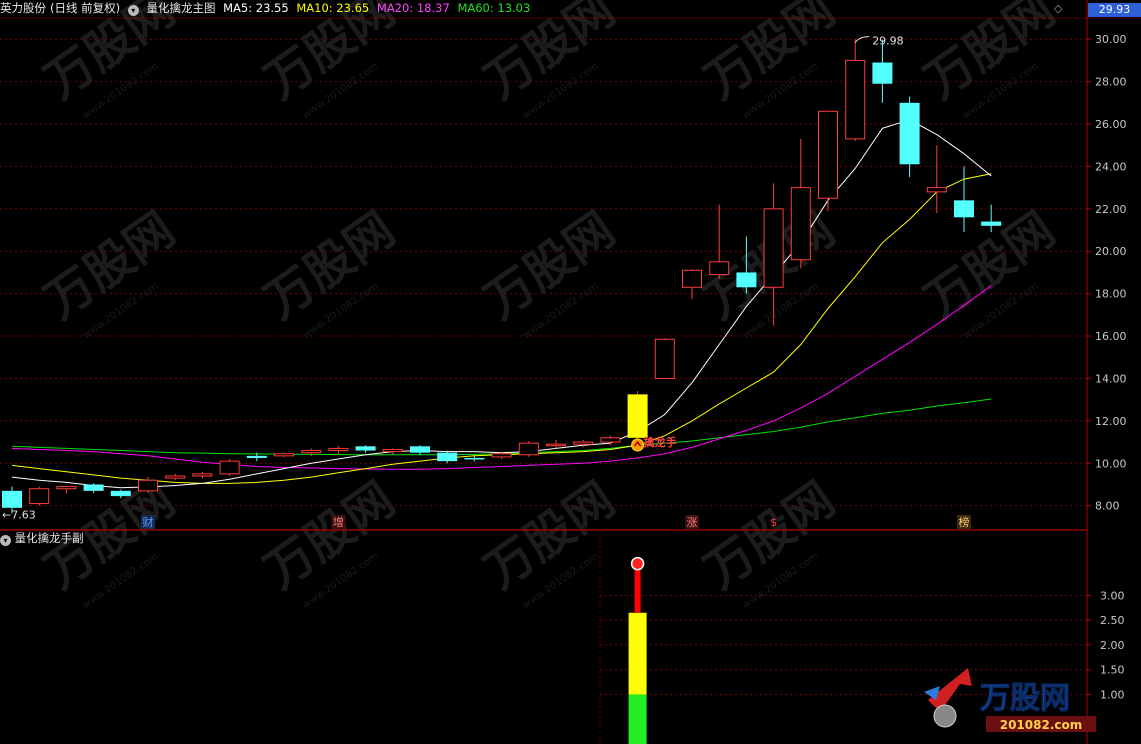  What do you see at coordinates (1112, 620) in the screenshot?
I see `sub-y-tick-label: 2.50` at bounding box center [1112, 620].